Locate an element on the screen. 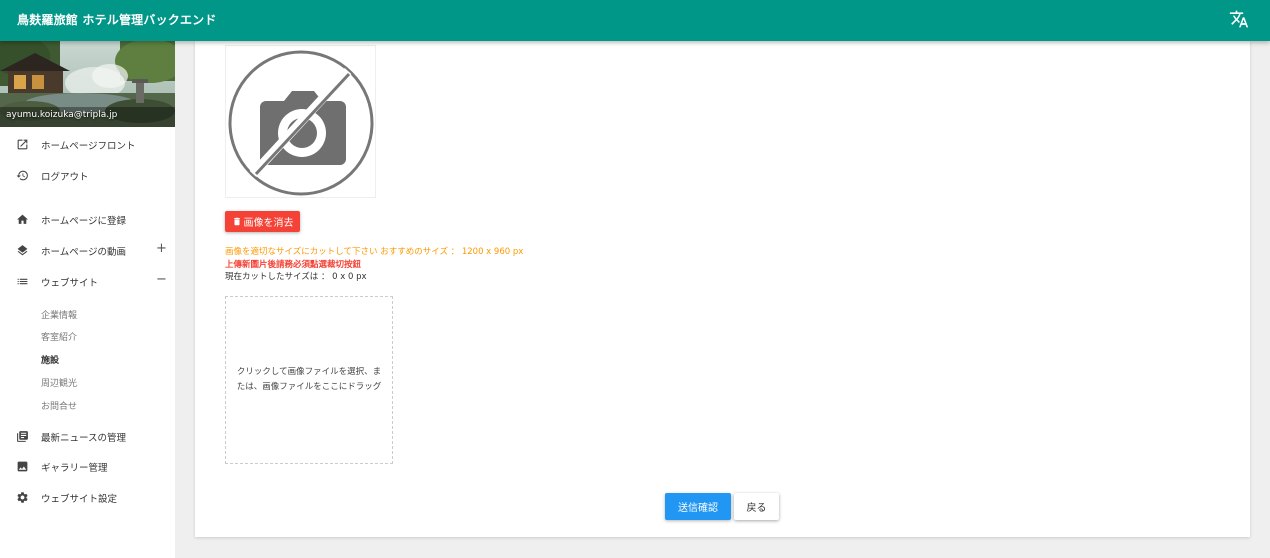 This screenshot has width=1270, height=558. no-image-camera-icon is located at coordinates (301, 123).